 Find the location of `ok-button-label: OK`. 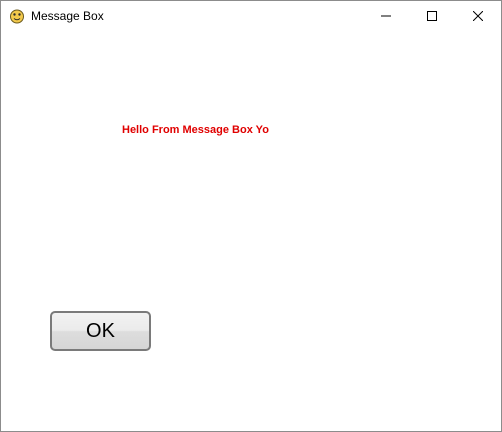

ok-button-label: OK is located at coordinates (100, 331).